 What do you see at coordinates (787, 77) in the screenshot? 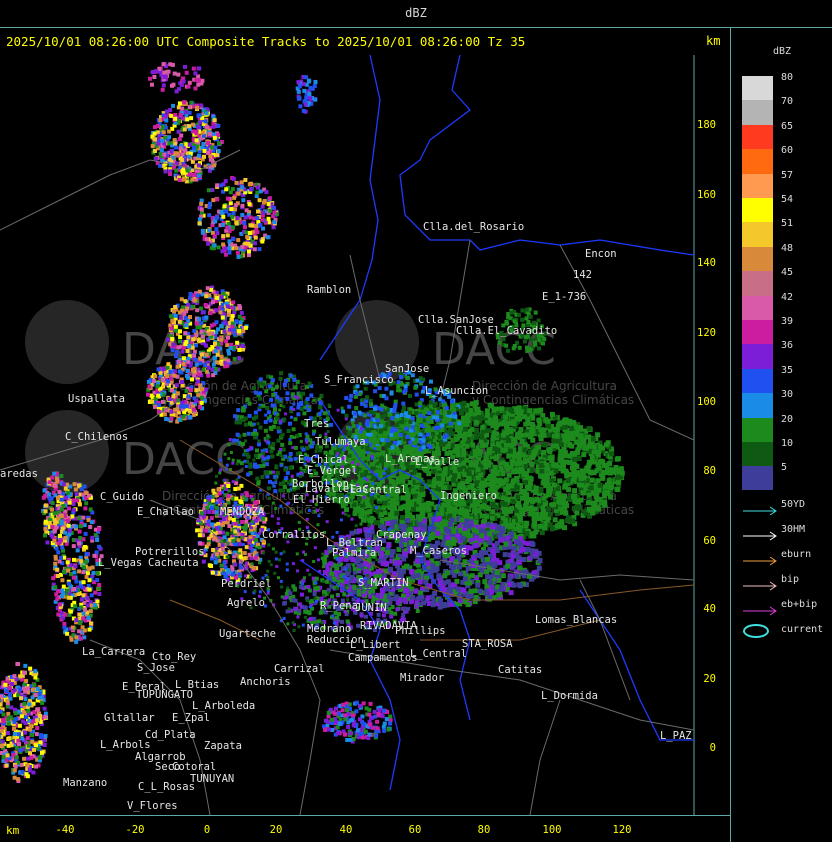
I see `legend-value-label: 80` at bounding box center [787, 77].